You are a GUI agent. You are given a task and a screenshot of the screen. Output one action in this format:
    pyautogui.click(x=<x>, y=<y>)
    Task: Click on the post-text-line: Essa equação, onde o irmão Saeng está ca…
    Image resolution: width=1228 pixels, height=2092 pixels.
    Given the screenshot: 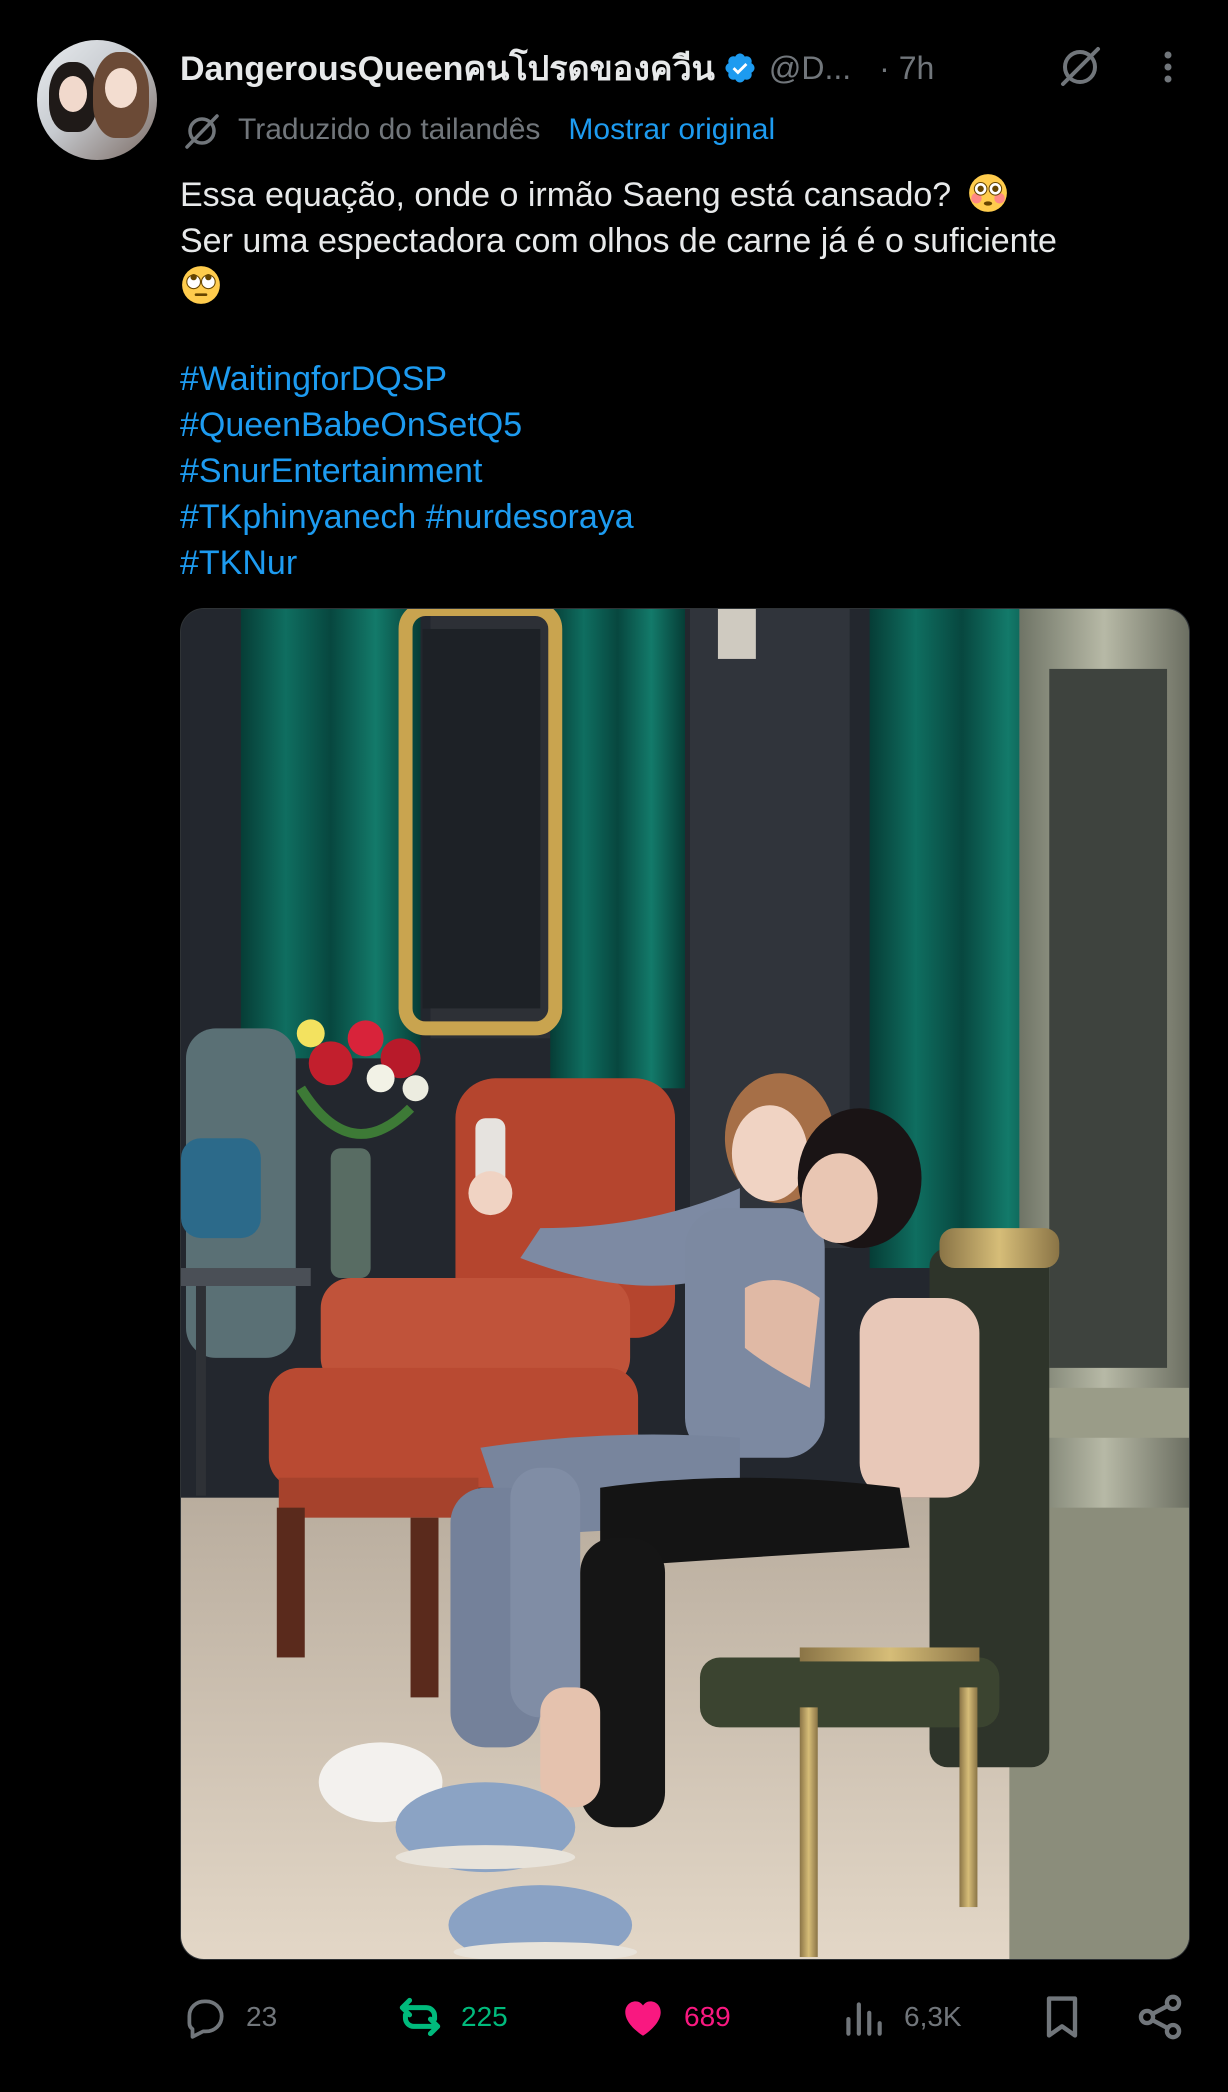 What is the action you would take?
    pyautogui.click(x=685, y=195)
    